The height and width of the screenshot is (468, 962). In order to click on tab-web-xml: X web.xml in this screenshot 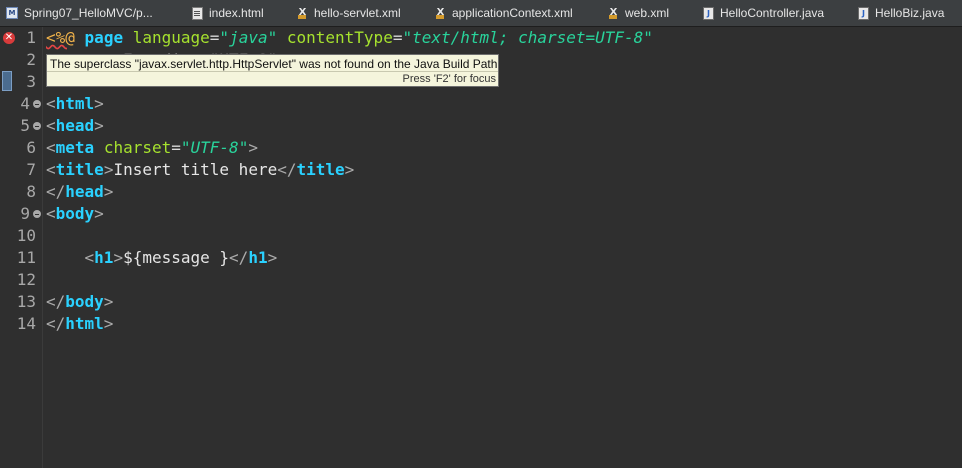, I will do `click(638, 13)`.